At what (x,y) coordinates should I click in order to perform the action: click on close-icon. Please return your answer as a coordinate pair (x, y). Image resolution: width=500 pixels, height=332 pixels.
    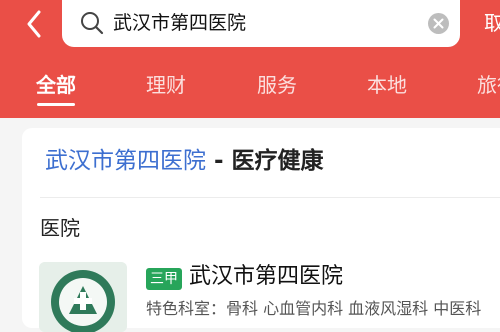
    Looking at the image, I should click on (438, 23).